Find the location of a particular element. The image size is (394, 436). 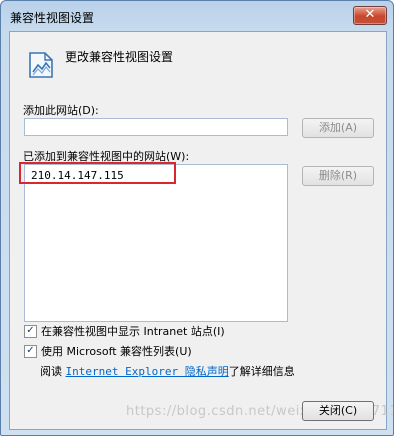

info-suffix: 了解详细信息 is located at coordinates (261, 371).